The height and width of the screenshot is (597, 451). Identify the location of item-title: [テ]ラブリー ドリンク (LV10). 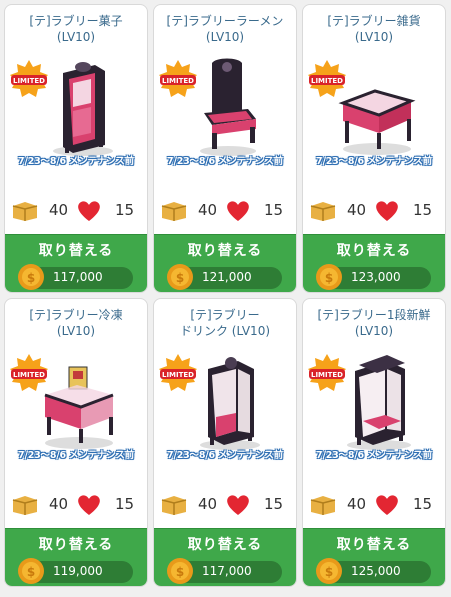
(225, 323).